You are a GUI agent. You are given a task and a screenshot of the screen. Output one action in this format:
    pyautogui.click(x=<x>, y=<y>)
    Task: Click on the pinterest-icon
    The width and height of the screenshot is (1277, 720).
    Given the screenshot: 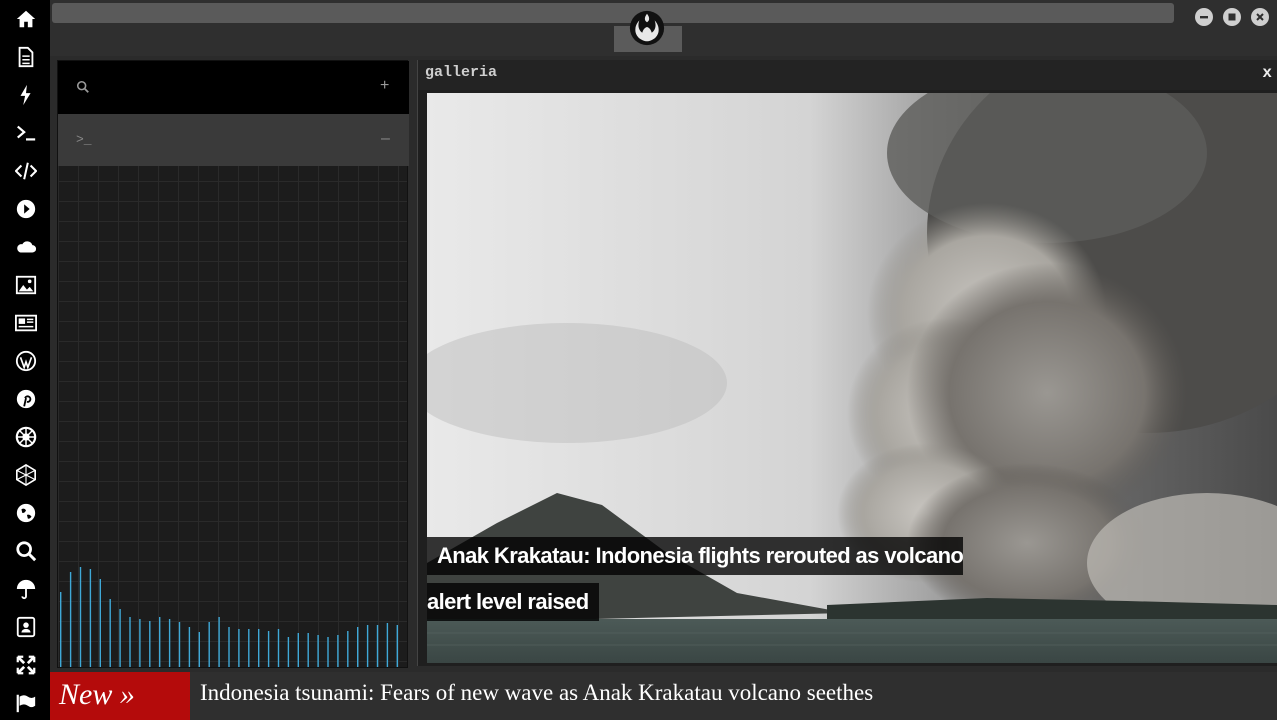 What is the action you would take?
    pyautogui.click(x=26, y=399)
    